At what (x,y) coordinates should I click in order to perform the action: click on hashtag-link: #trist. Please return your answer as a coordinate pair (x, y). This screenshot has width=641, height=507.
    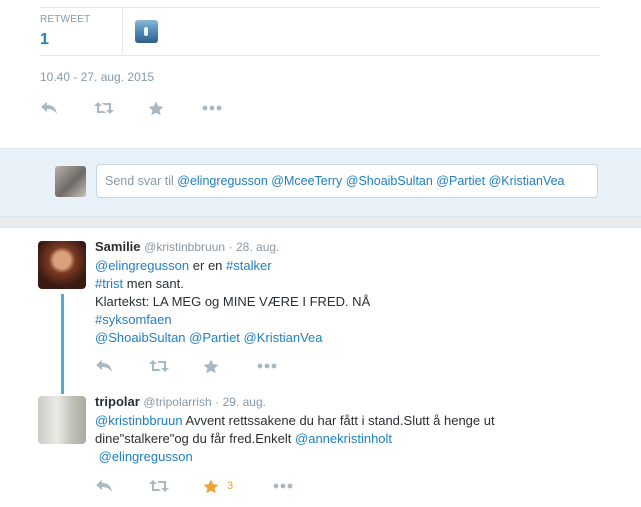
    Looking at the image, I should click on (109, 283).